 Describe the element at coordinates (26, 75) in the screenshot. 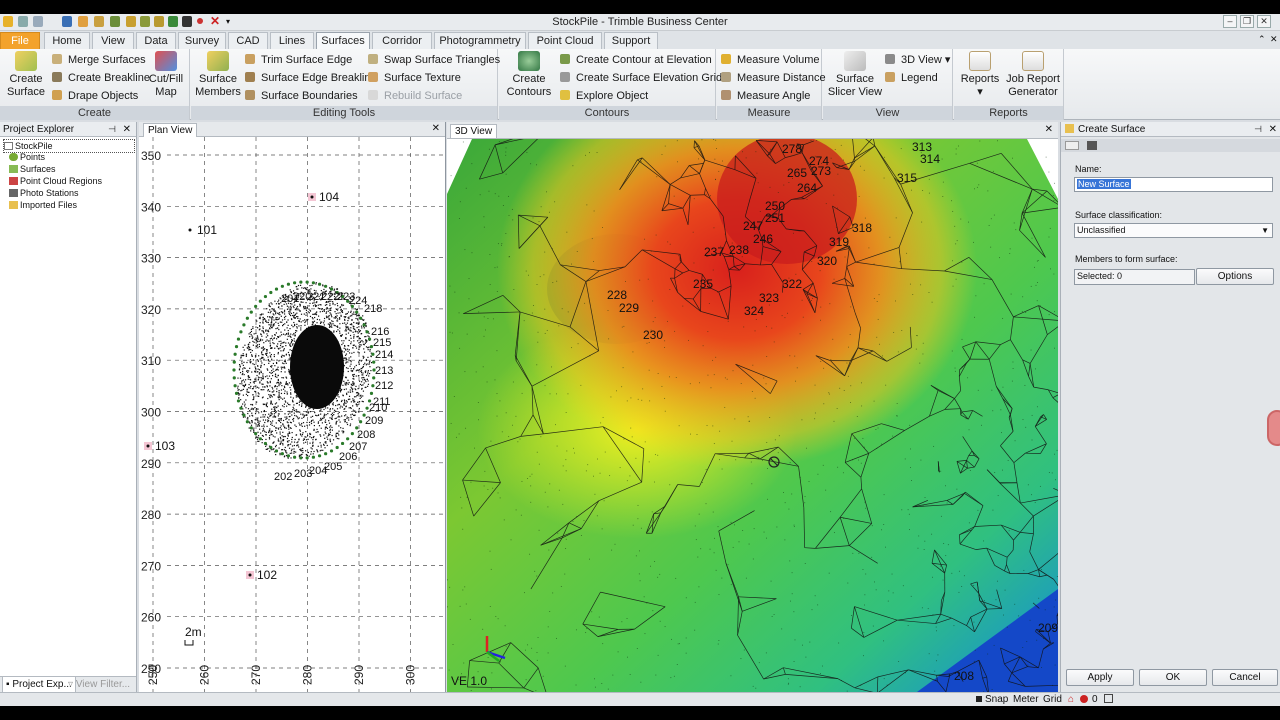

I see `create-surface-button: Create Surface` at that location.